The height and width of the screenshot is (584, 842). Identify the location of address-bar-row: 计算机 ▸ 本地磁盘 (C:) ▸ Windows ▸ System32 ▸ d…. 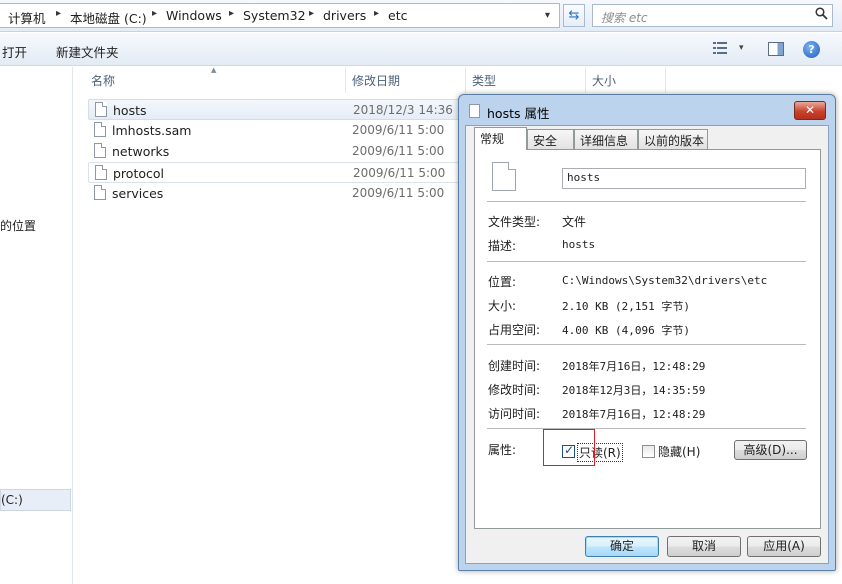
(421, 16).